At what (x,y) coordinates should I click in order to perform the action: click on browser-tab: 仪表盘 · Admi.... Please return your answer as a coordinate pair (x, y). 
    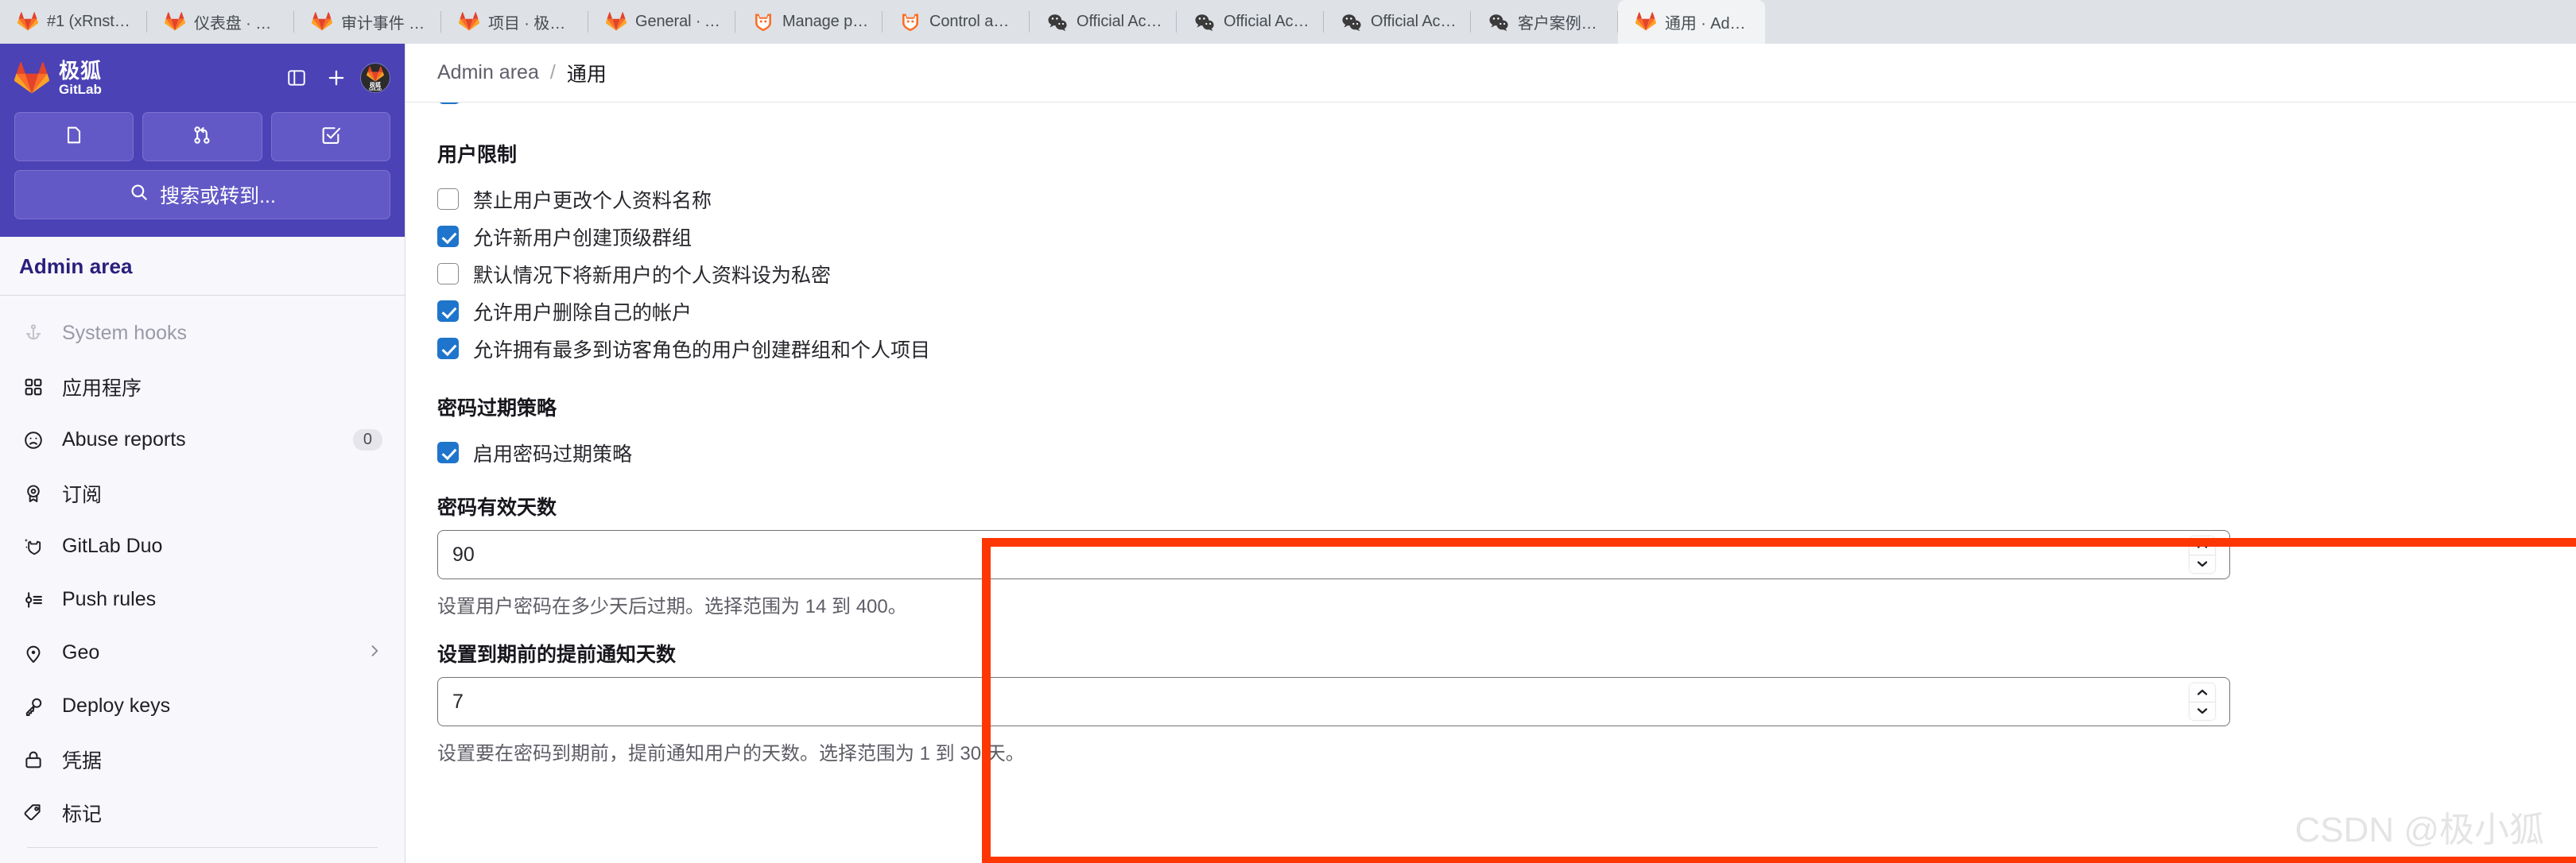
    Looking at the image, I should click on (220, 22).